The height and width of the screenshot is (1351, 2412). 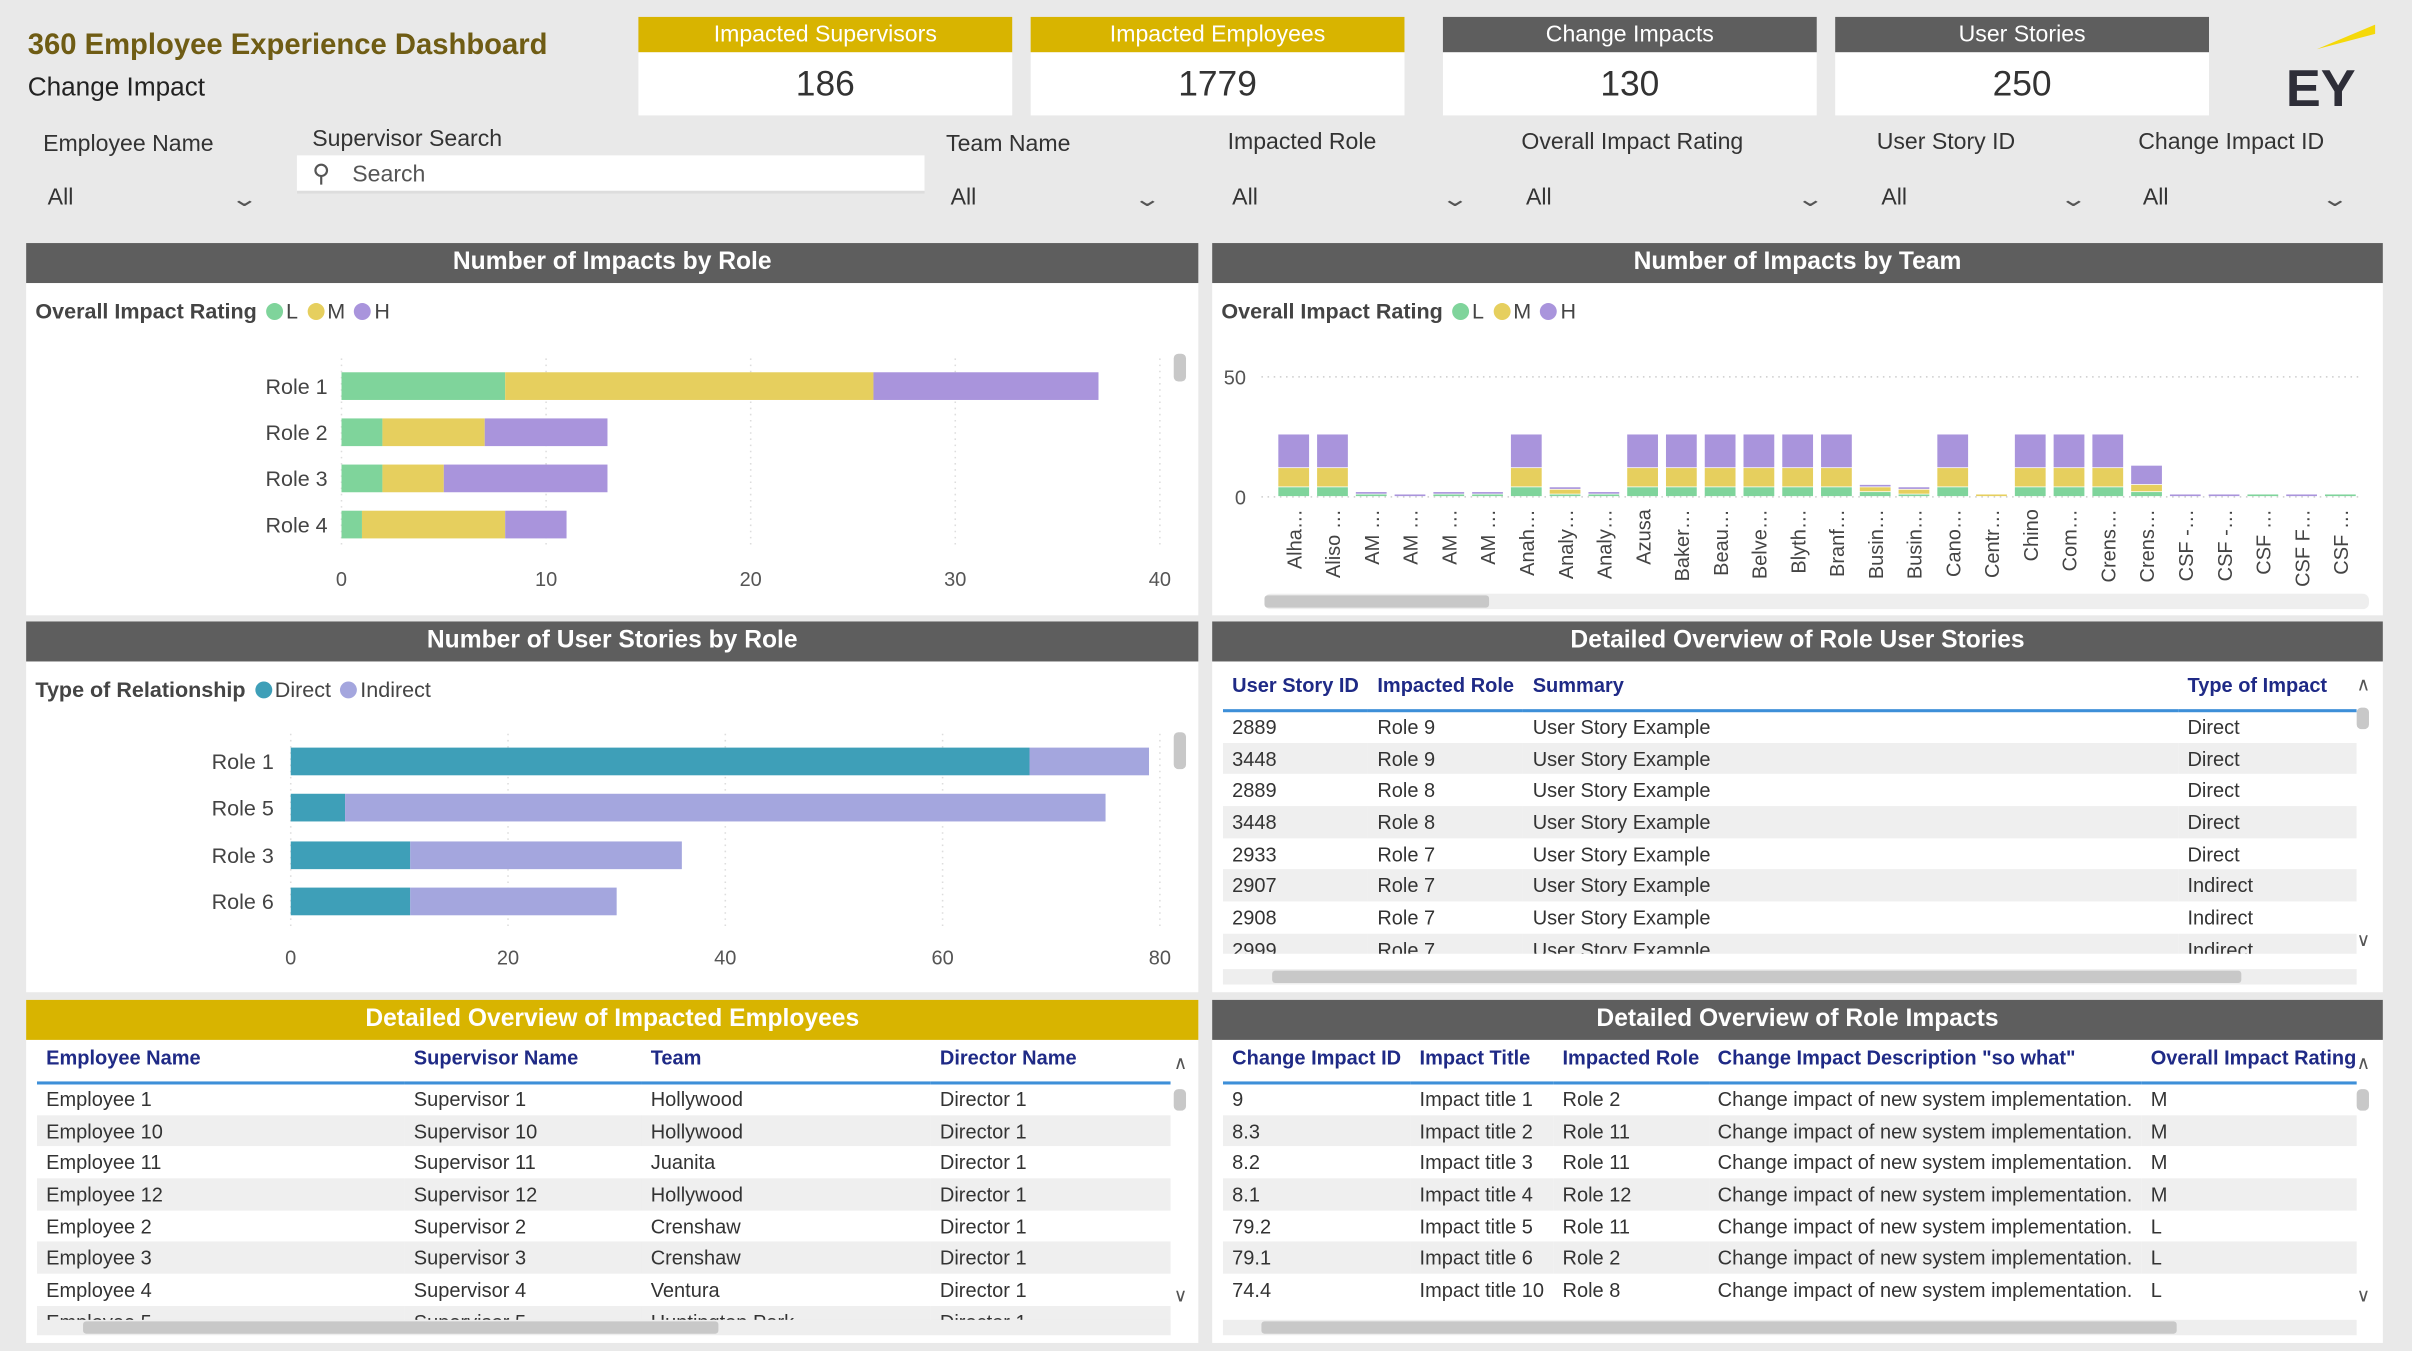 I want to click on table-row: 2933 Role 7 User Story Example Direct, so click(x=1790, y=854).